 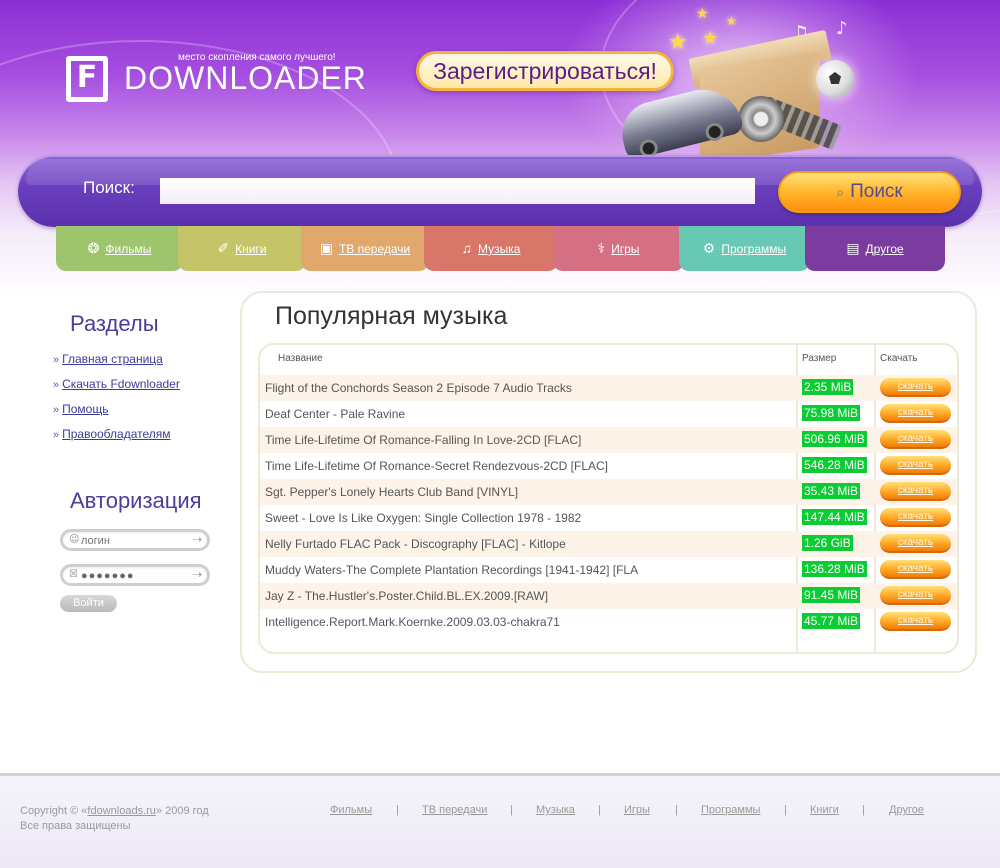 I want to click on file-size-badge: 136.28 MiB, so click(x=834, y=569).